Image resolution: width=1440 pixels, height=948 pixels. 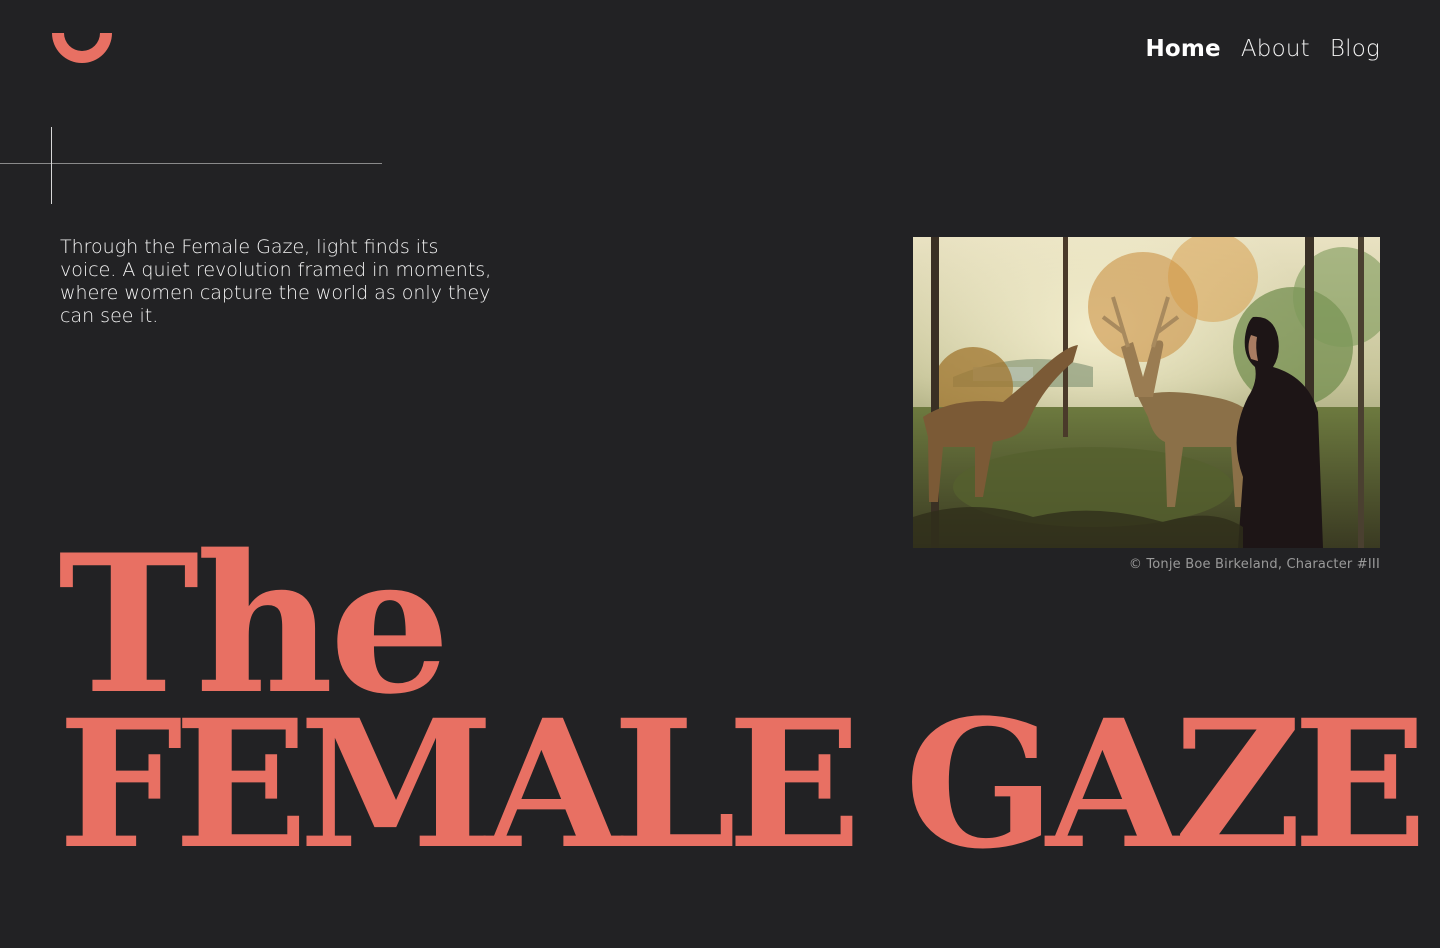 I want to click on nav-item-about: About, so click(x=1275, y=49).